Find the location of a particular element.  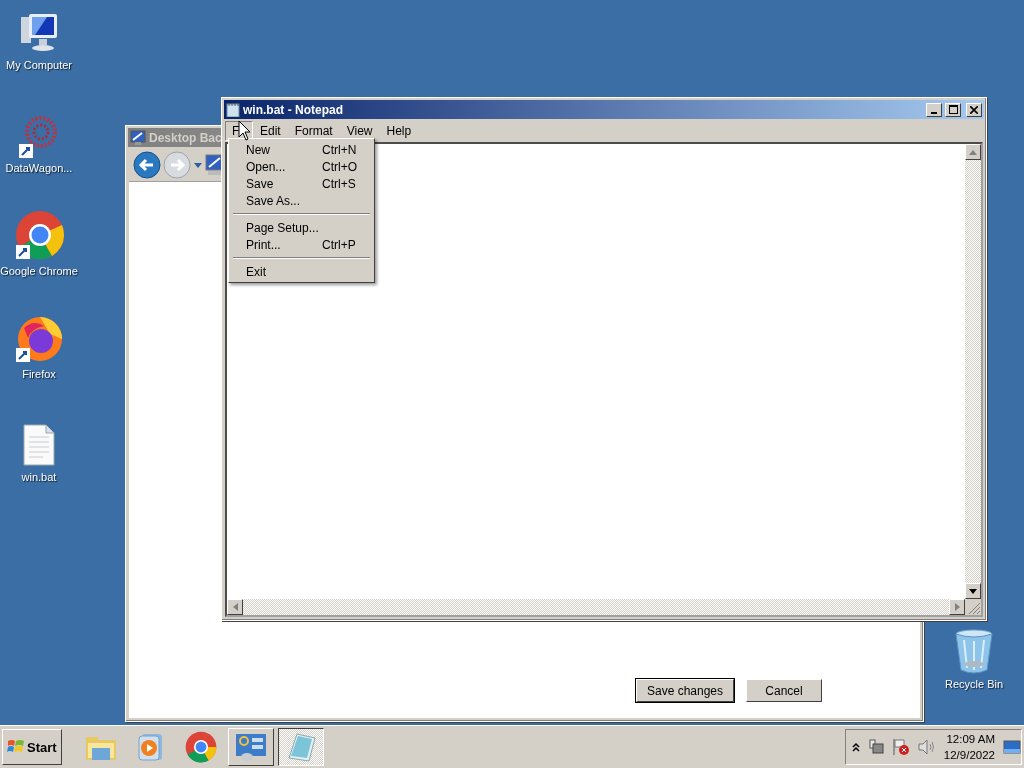

minimize-icon is located at coordinates (934, 112).